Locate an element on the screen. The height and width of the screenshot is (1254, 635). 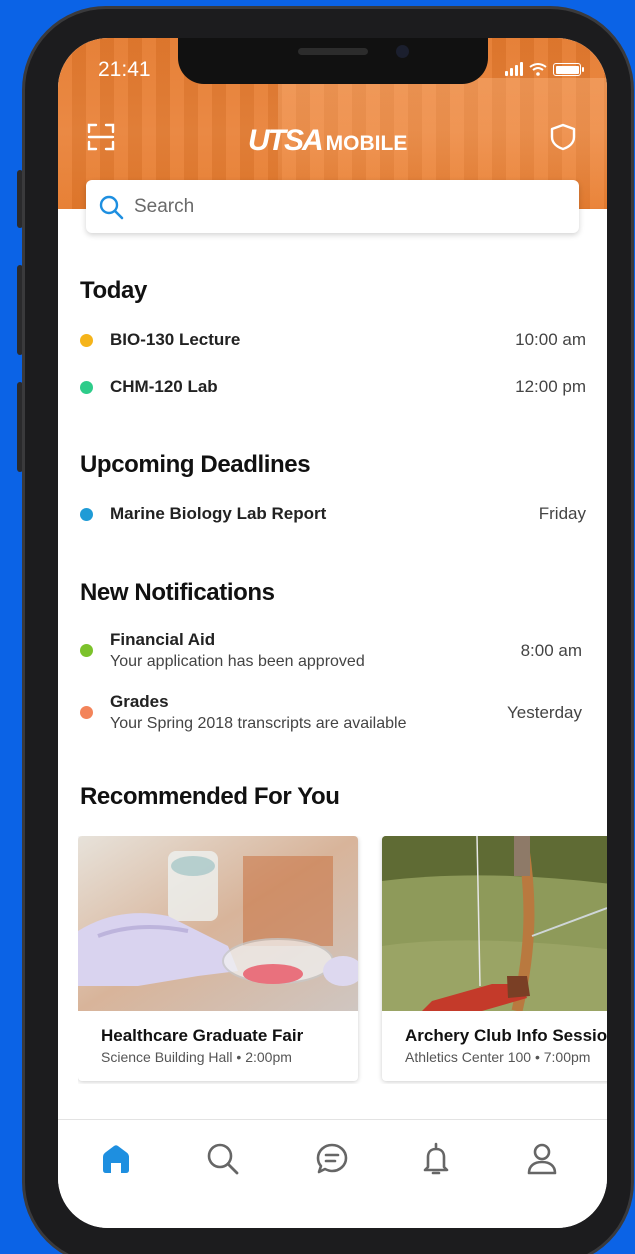
logo-mobile-text: MOBILE is located at coordinates (366, 143).